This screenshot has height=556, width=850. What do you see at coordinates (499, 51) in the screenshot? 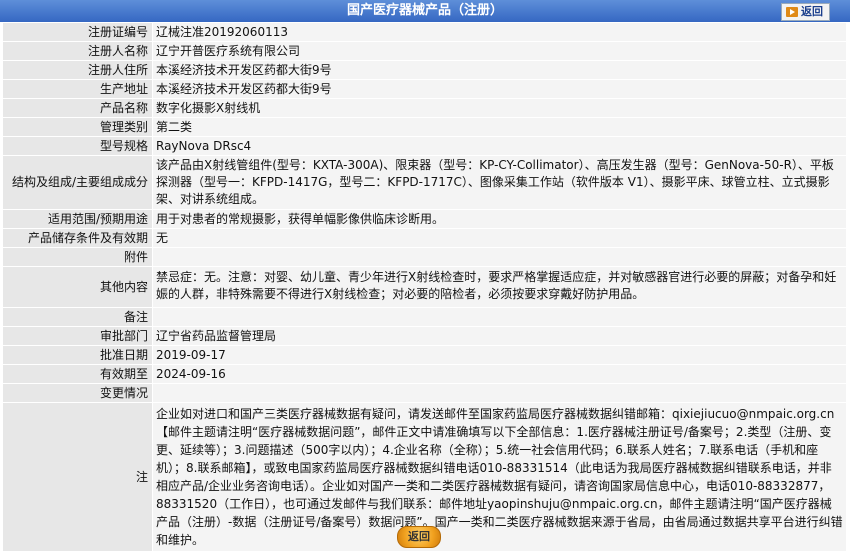
I see `field-value-registrant: 辽宁开普医疗系统有限公司` at bounding box center [499, 51].